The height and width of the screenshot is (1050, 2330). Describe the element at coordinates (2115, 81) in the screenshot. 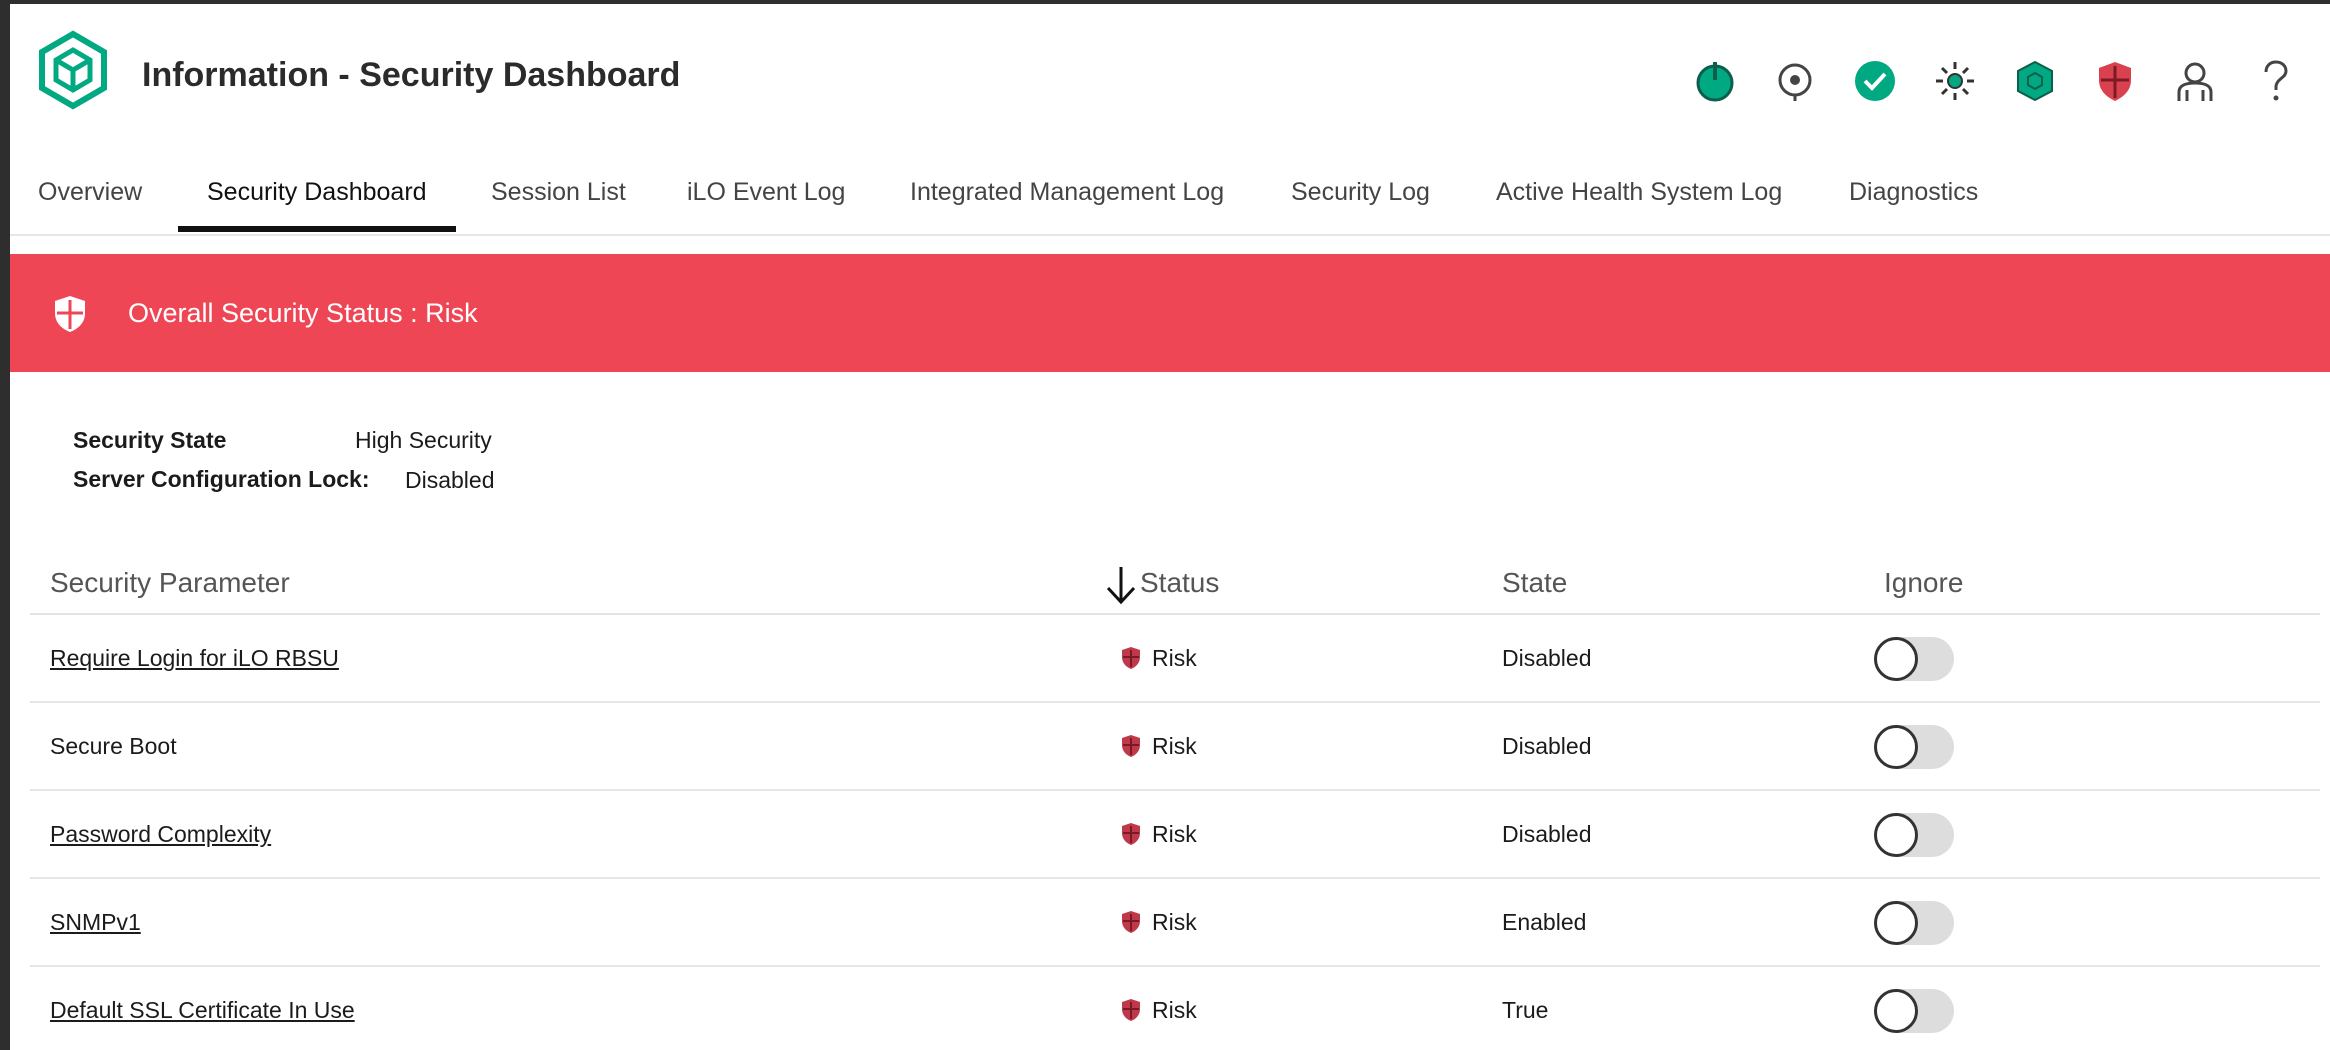

I see `security-shield-icon` at that location.